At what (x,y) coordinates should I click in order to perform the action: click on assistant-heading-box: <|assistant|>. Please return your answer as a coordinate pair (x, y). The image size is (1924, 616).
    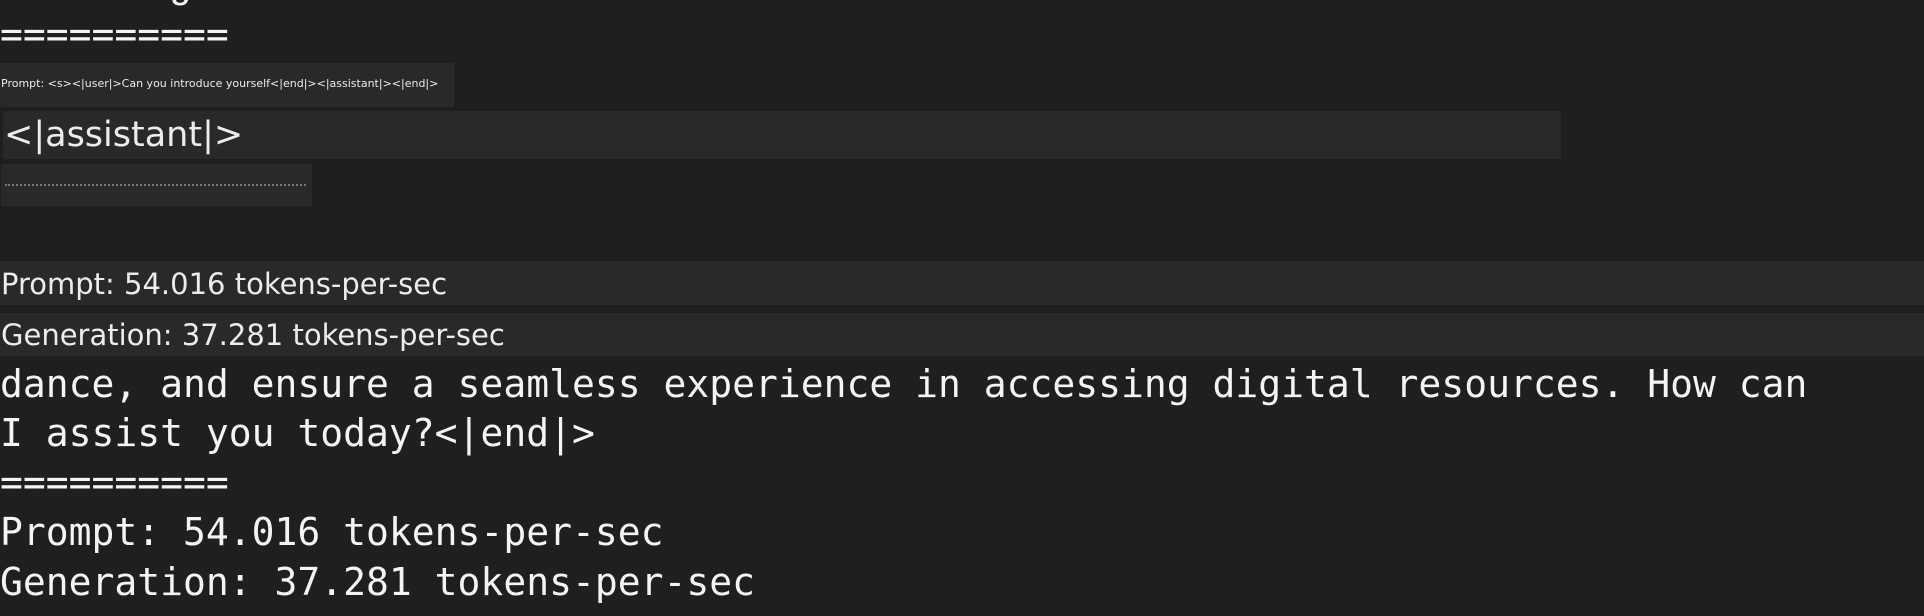
    Looking at the image, I should click on (782, 135).